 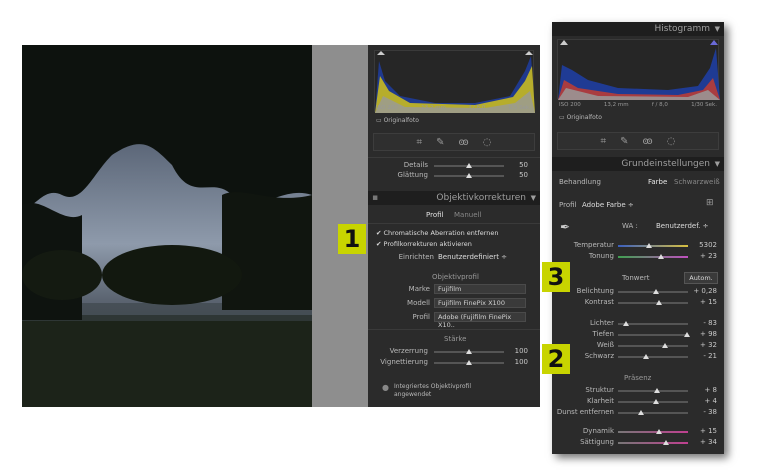 What do you see at coordinates (597, 442) in the screenshot?
I see `saettigung-label: Sättigung` at bounding box center [597, 442].